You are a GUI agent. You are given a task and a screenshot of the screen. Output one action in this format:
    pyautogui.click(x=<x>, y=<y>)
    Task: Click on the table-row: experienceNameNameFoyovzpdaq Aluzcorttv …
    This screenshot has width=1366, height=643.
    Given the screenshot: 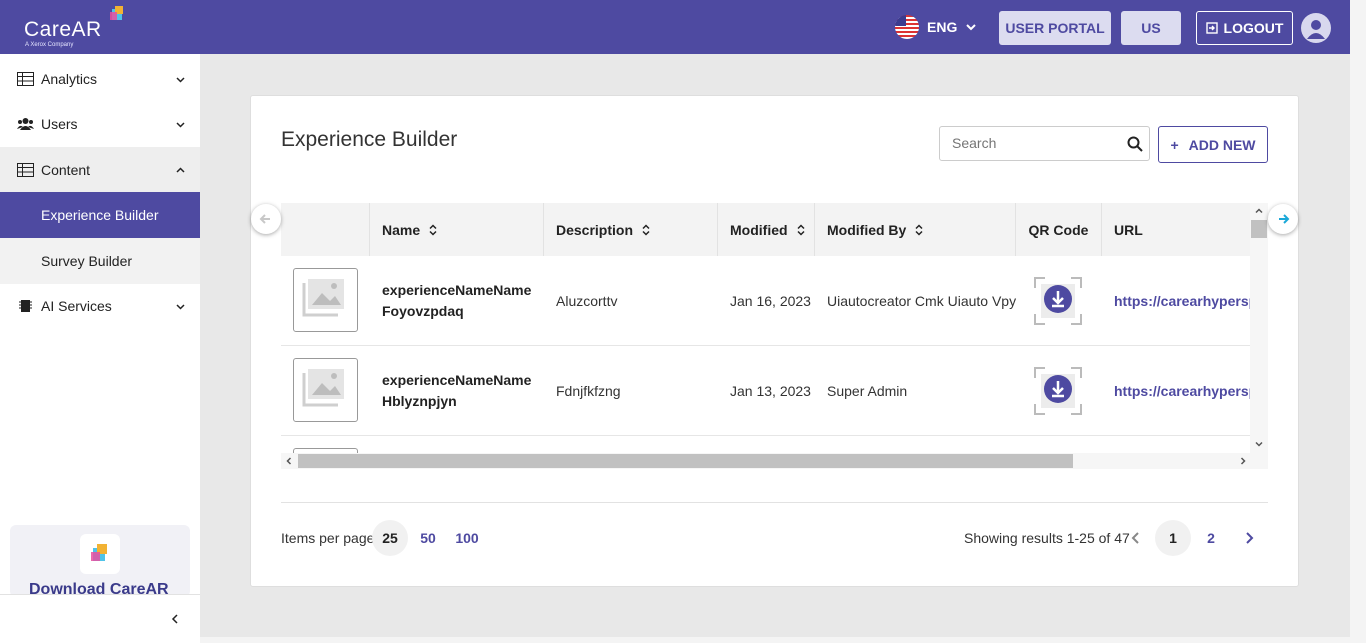 What is the action you would take?
    pyautogui.click(x=769, y=301)
    